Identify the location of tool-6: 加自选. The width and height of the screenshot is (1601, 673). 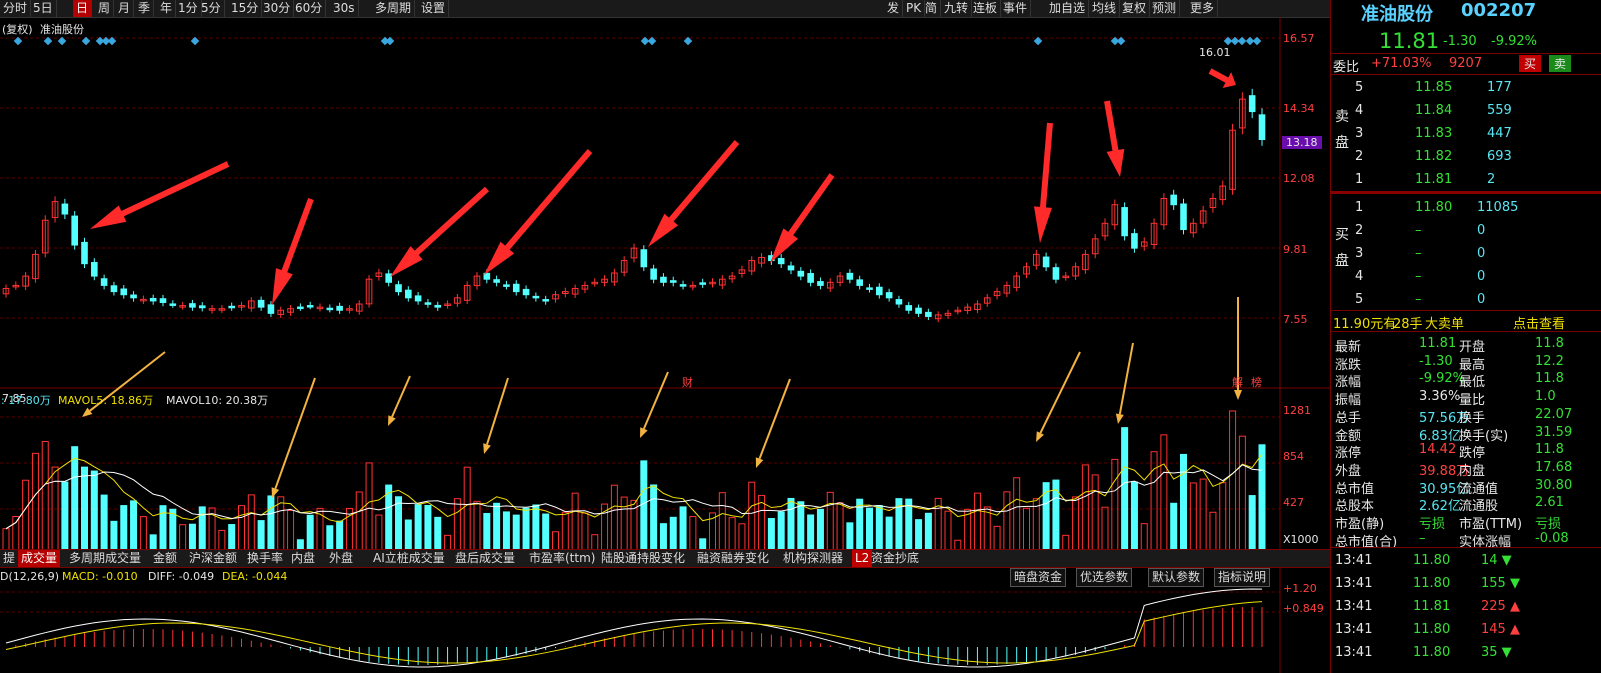
(1068, 8).